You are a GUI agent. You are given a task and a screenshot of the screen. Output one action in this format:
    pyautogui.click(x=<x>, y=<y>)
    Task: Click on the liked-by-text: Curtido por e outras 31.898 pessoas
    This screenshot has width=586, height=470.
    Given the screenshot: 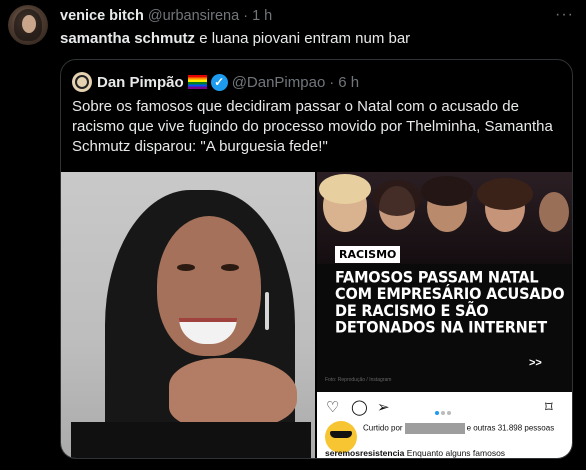 What is the action you would take?
    pyautogui.click(x=465, y=428)
    